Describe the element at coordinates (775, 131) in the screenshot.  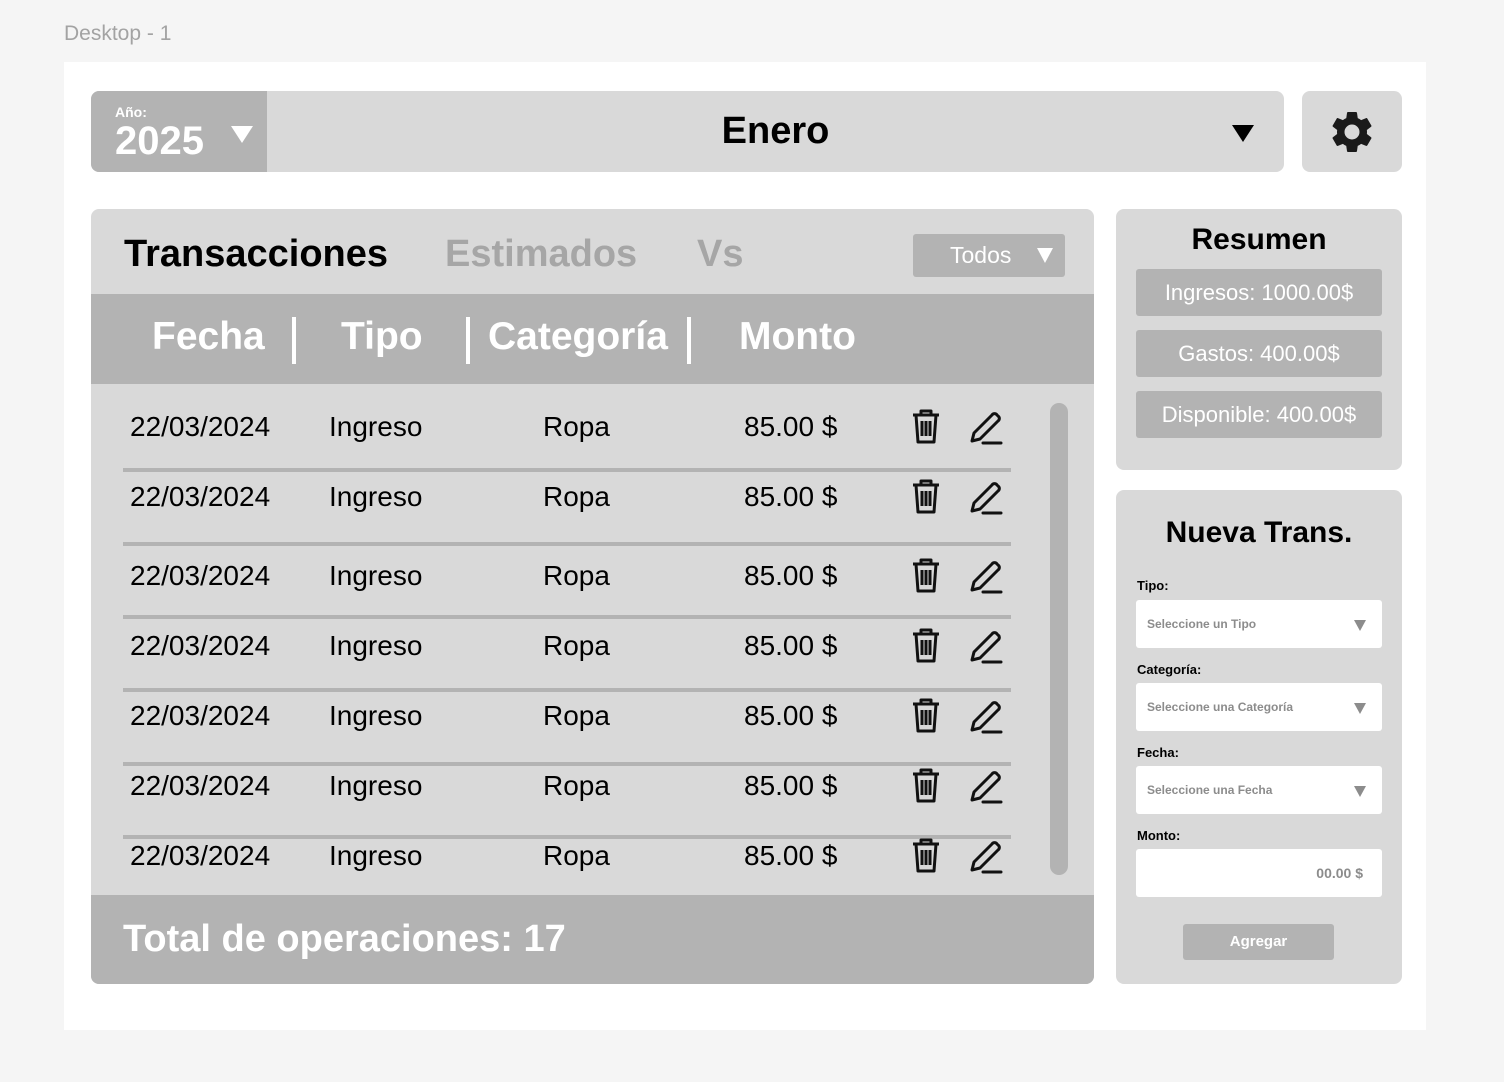
I see `month-select: Enero` at that location.